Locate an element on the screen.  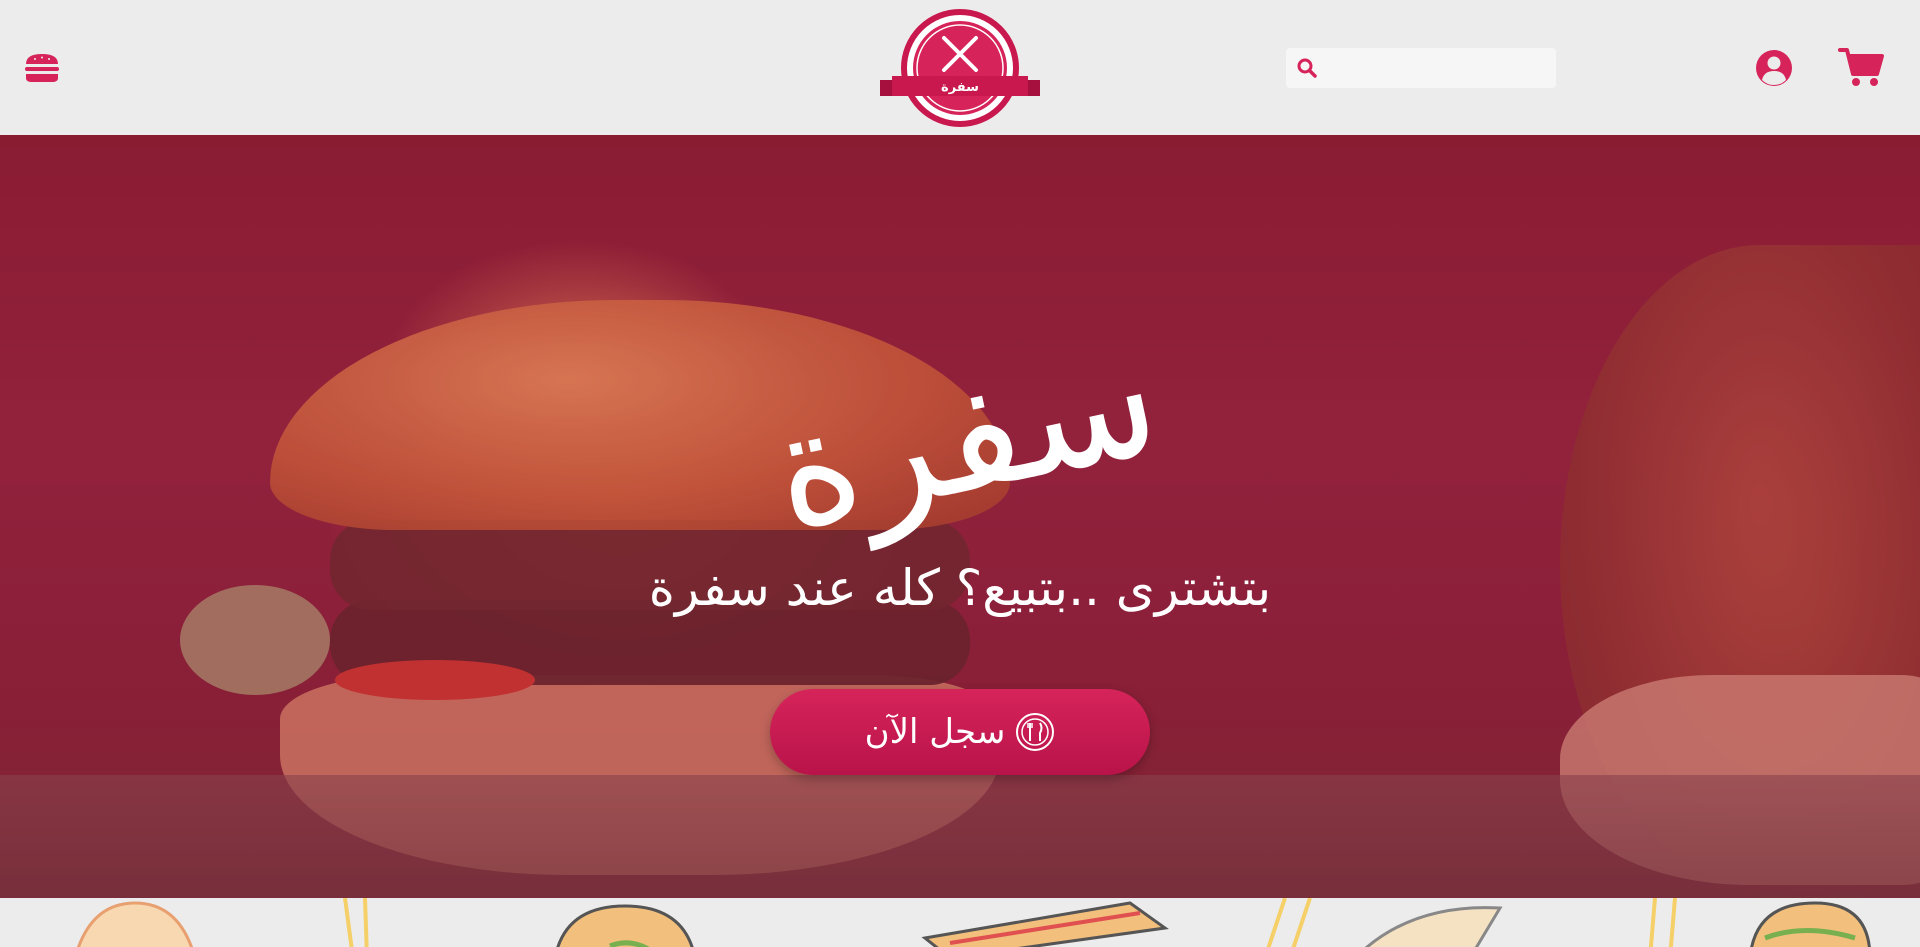
burger-doodle-icon is located at coordinates (625, 925).